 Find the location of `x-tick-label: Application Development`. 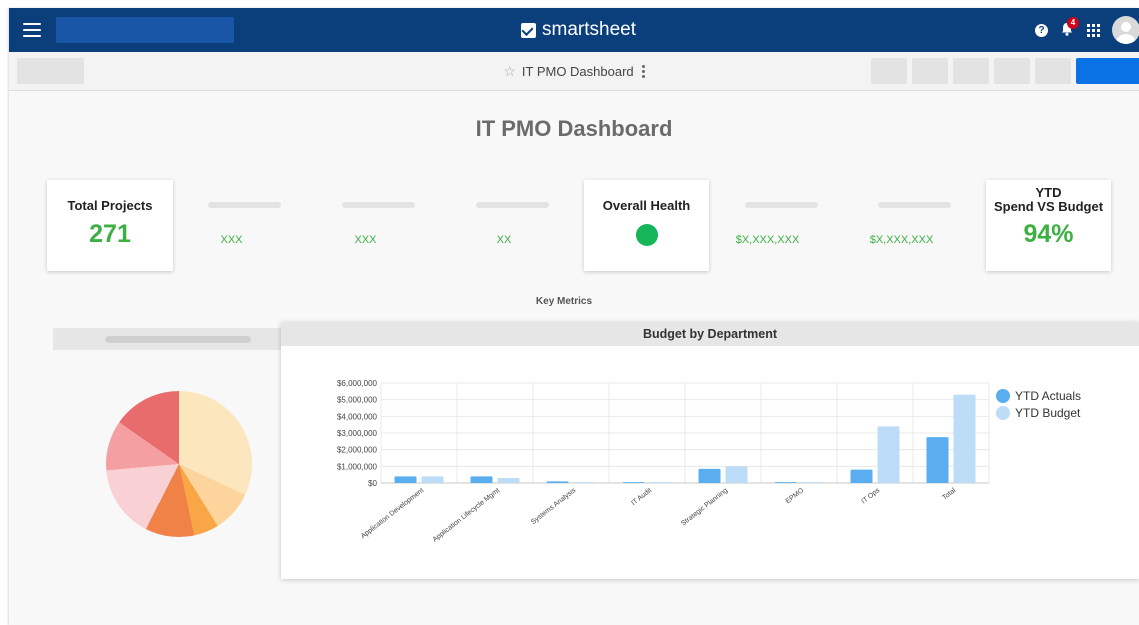

x-tick-label: Application Development is located at coordinates (392, 513).